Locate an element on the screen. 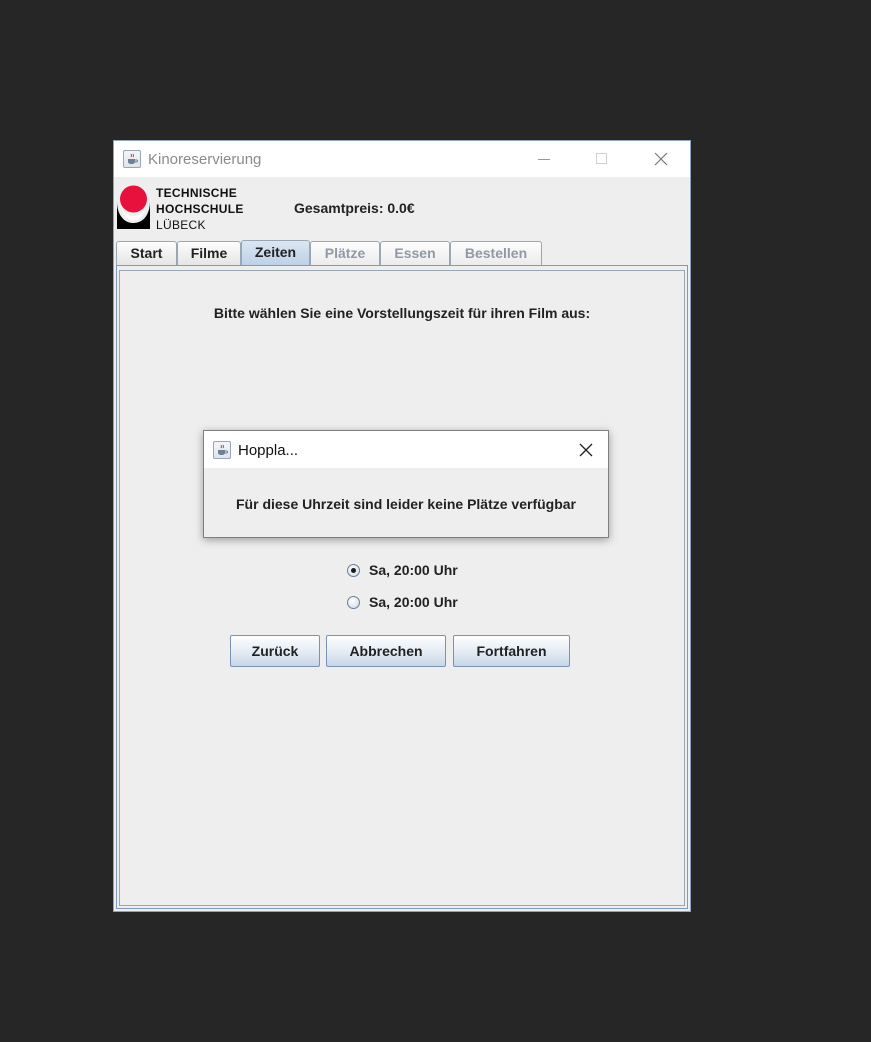  logo-line-2: HOCHSCHULE is located at coordinates (200, 209).